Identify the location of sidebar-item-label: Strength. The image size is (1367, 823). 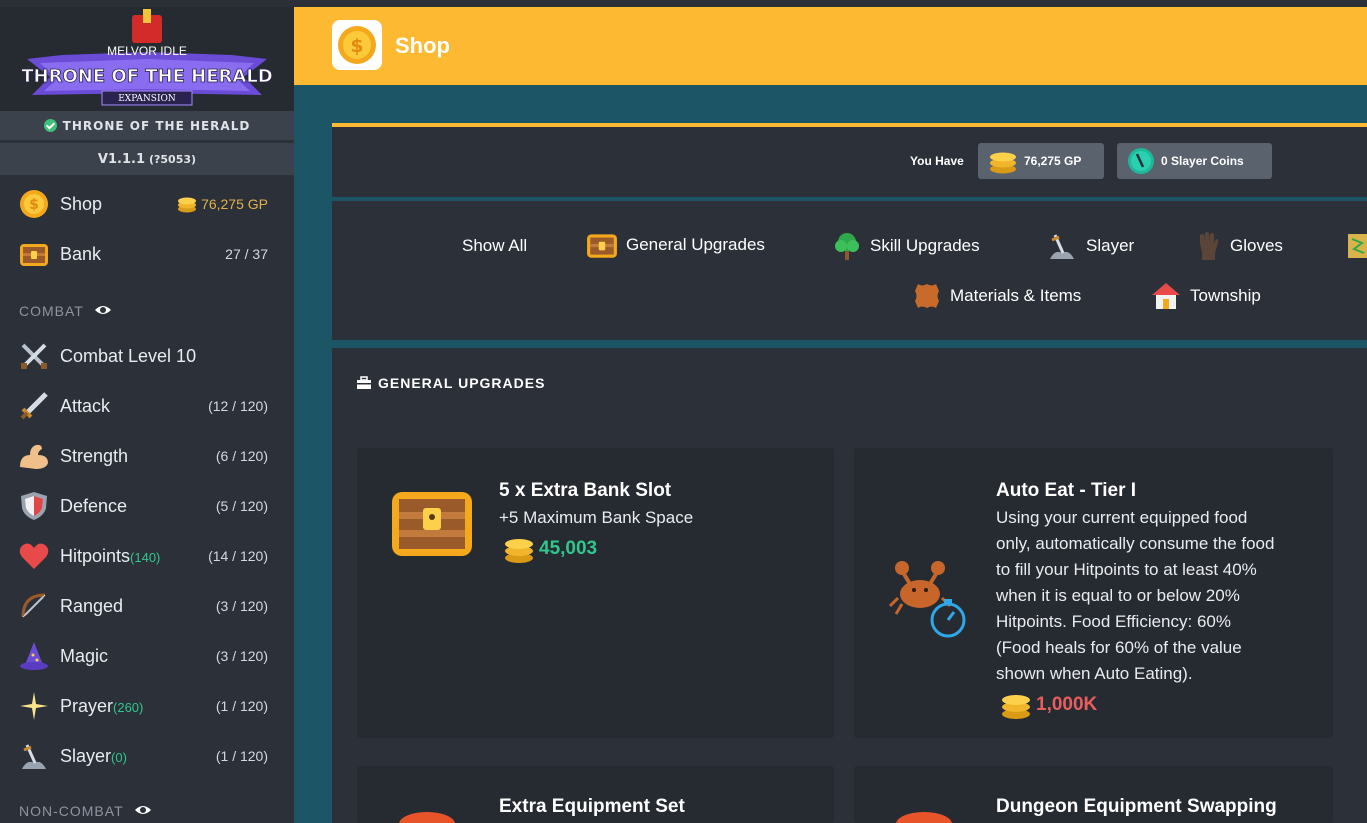
(94, 455).